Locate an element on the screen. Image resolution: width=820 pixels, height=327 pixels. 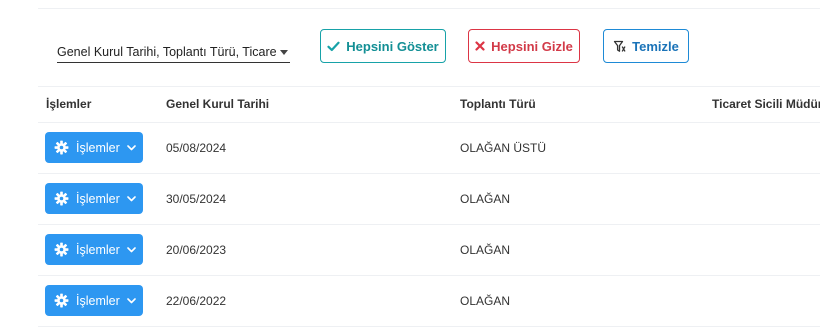
cell-assembly-date: 22/06/2022 is located at coordinates (196, 301).